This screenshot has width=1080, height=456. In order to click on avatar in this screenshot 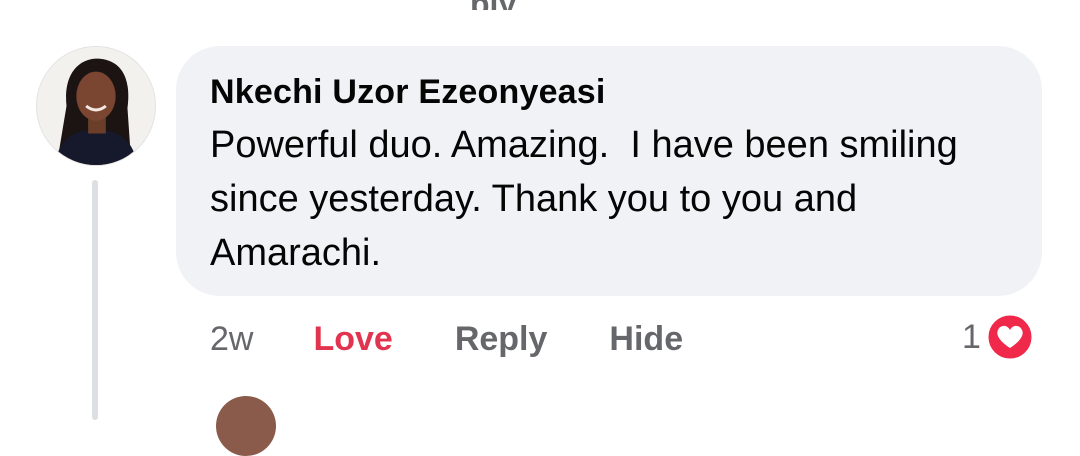, I will do `click(96, 106)`.